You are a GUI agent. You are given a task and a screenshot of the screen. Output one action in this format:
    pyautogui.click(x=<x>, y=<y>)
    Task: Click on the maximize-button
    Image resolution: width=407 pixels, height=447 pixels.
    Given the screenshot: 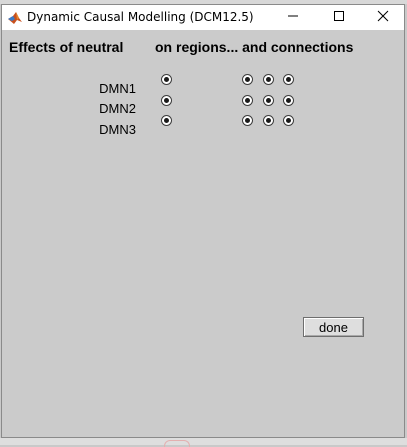 What is the action you would take?
    pyautogui.click(x=339, y=17)
    